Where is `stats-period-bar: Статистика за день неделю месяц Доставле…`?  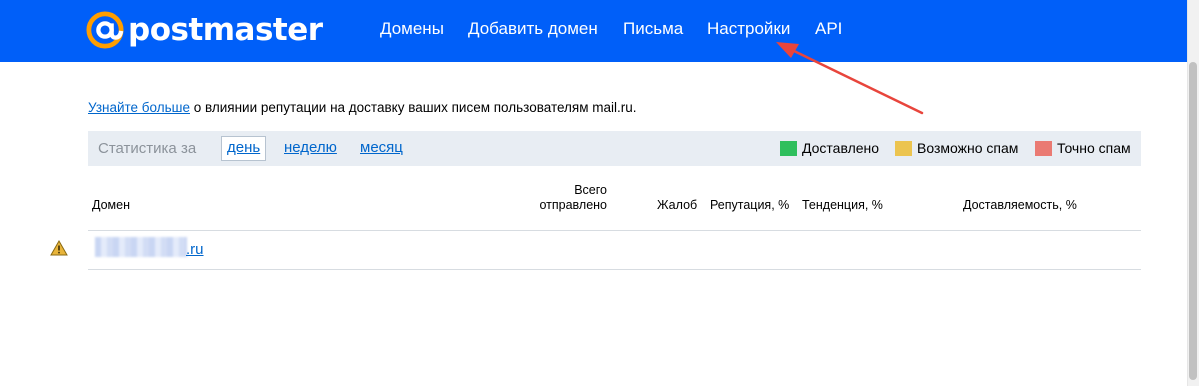 stats-period-bar: Статистика за день неделю месяц Доставле… is located at coordinates (614, 148).